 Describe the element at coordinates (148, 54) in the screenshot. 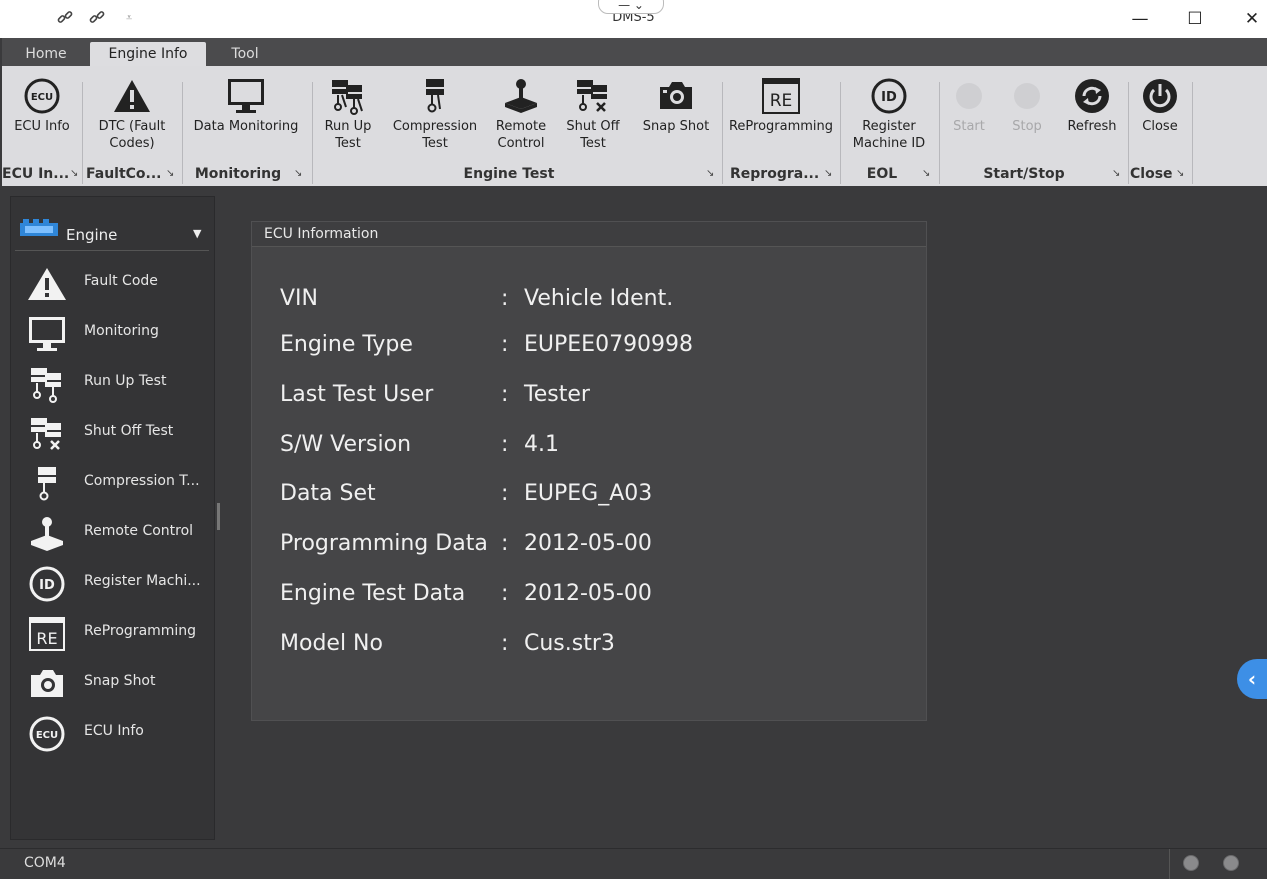

I see `tab-engine-info: Engine Info` at that location.